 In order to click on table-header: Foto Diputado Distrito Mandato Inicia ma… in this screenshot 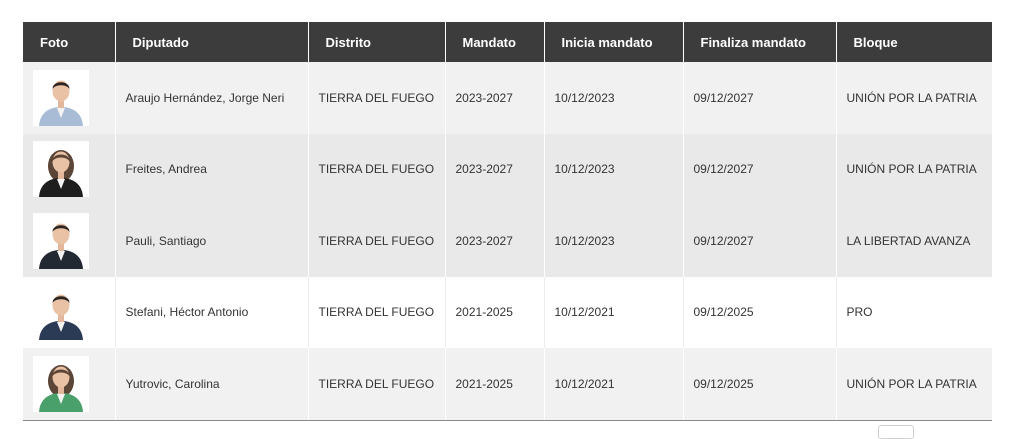, I will do `click(507, 42)`.